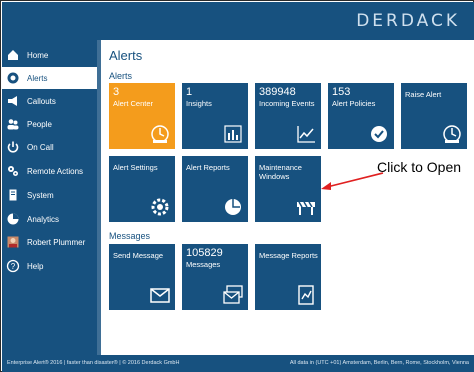 The height and width of the screenshot is (372, 474). Describe the element at coordinates (277, 92) in the screenshot. I see `tile-count: 389948` at that location.